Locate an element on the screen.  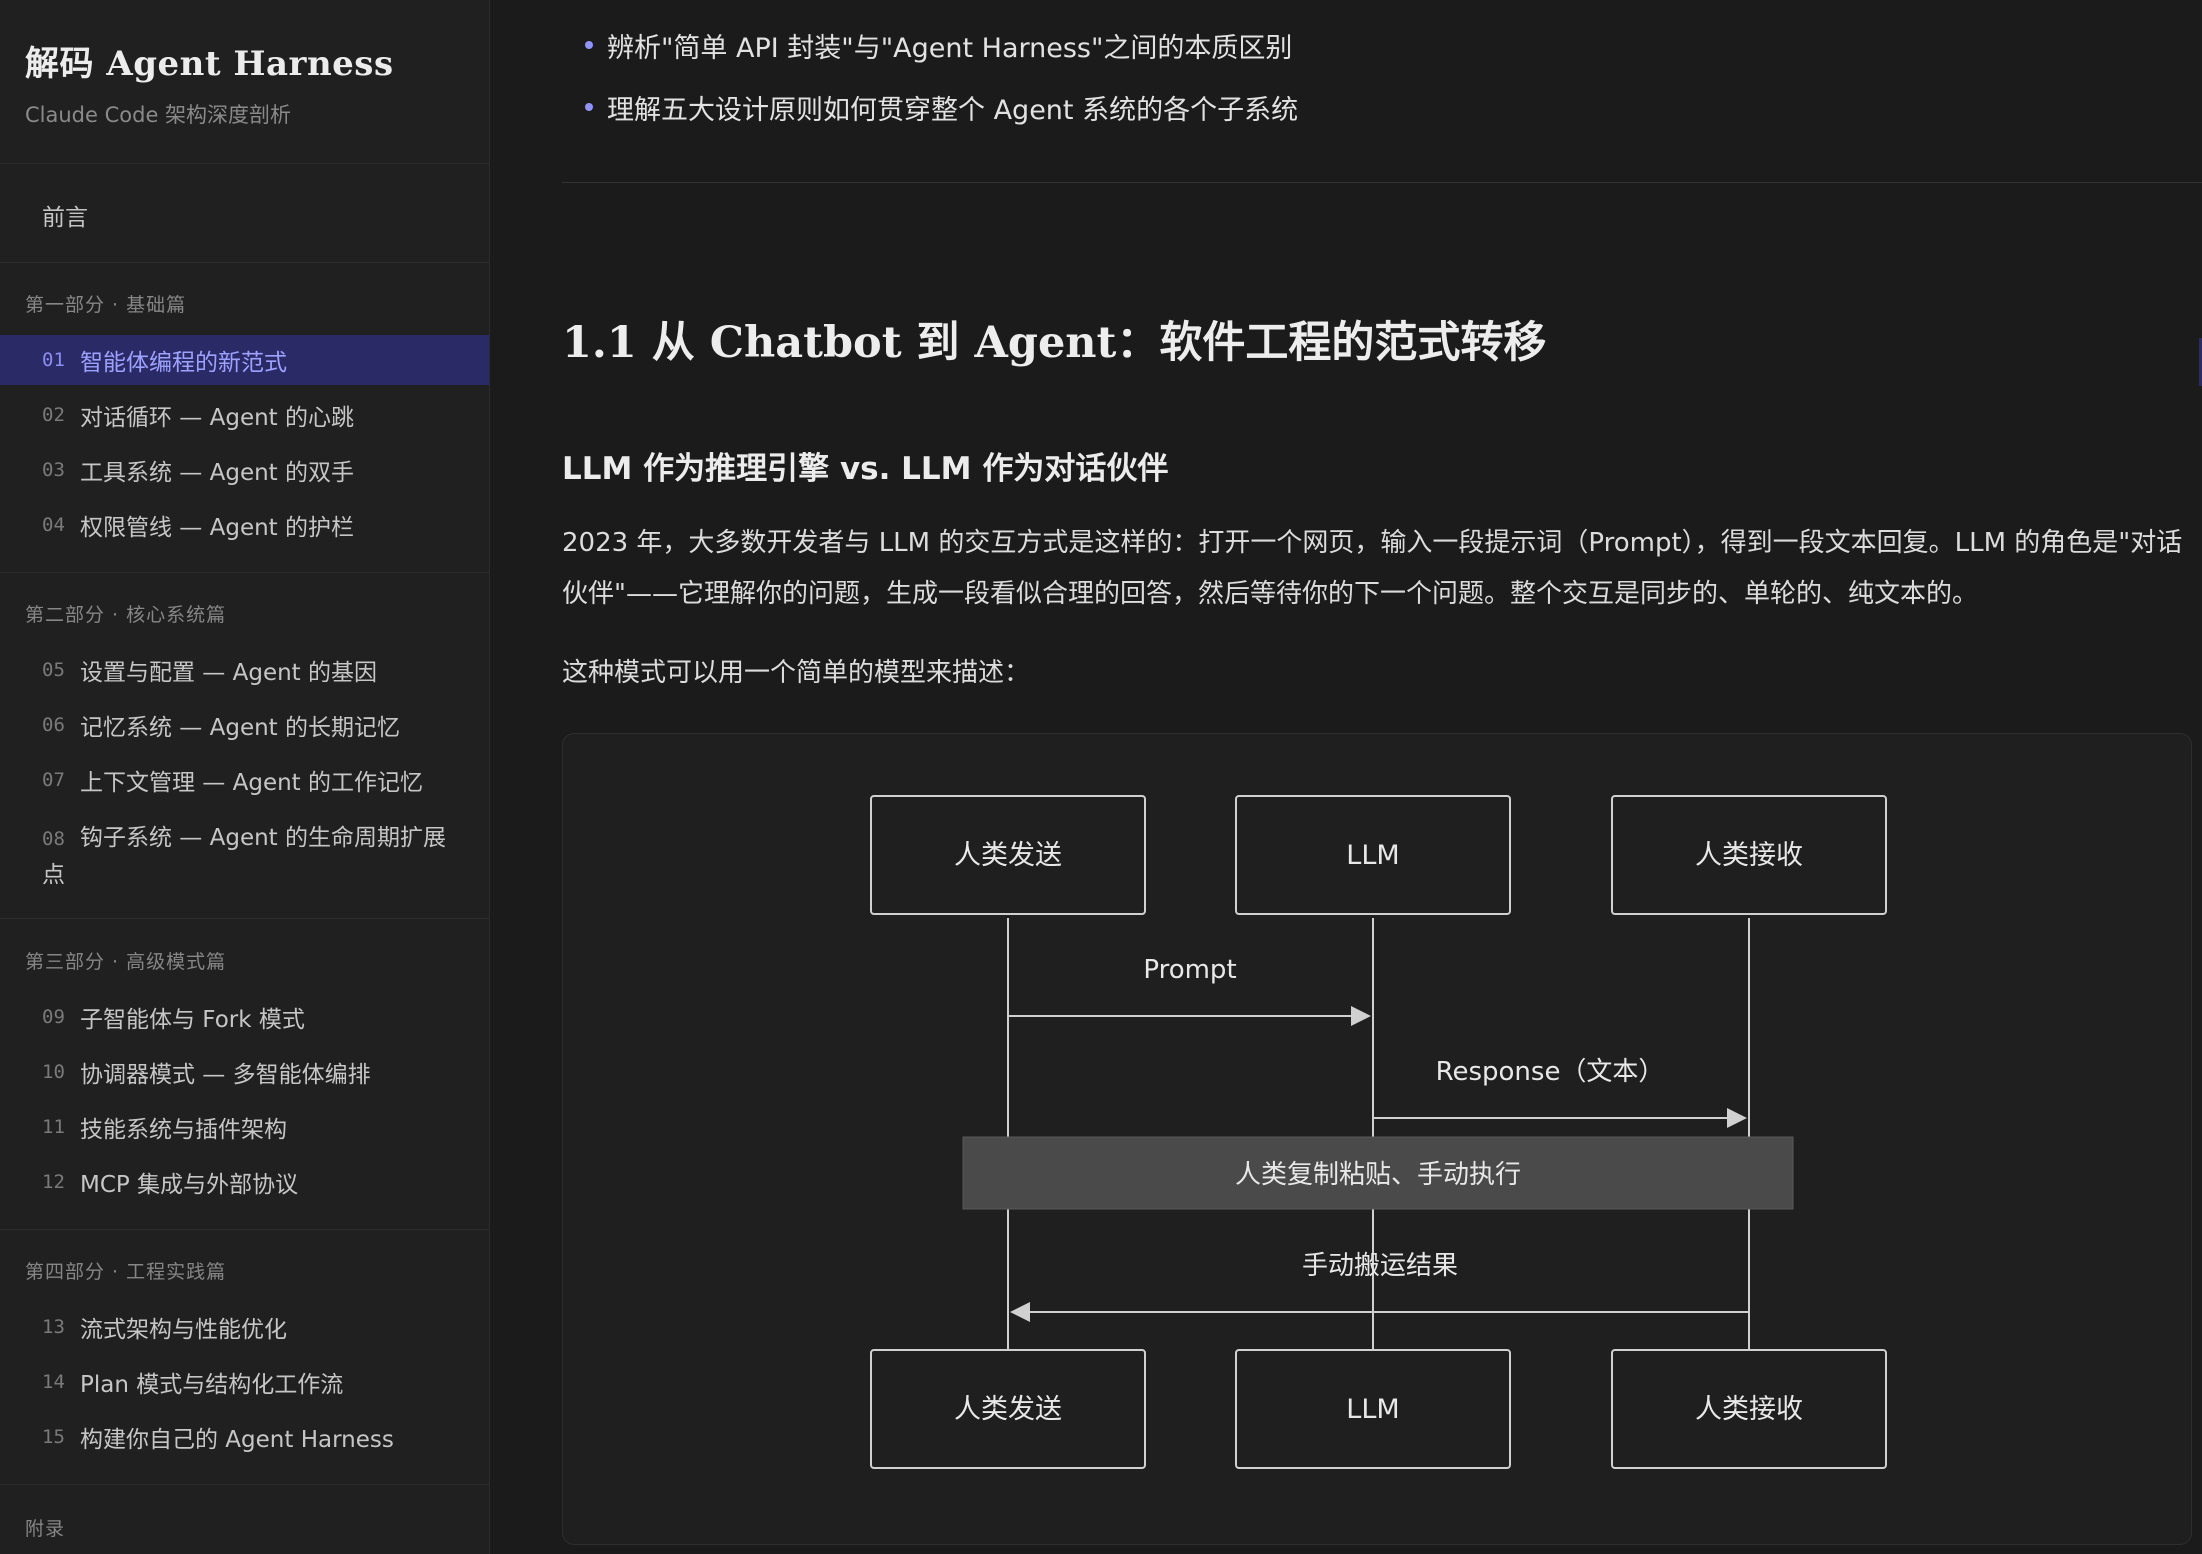
chapter-number: 04 is located at coordinates (53, 525).